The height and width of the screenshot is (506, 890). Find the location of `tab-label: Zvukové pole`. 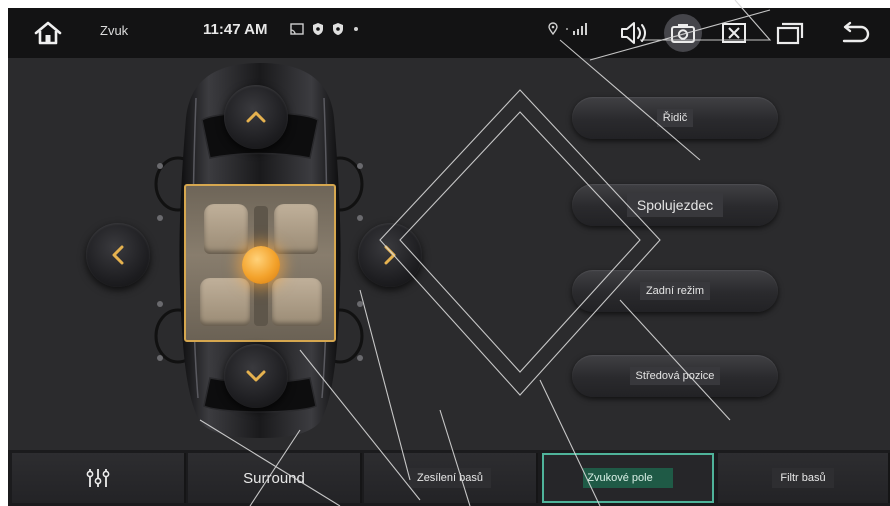

tab-label: Zvukové pole is located at coordinates (628, 478).